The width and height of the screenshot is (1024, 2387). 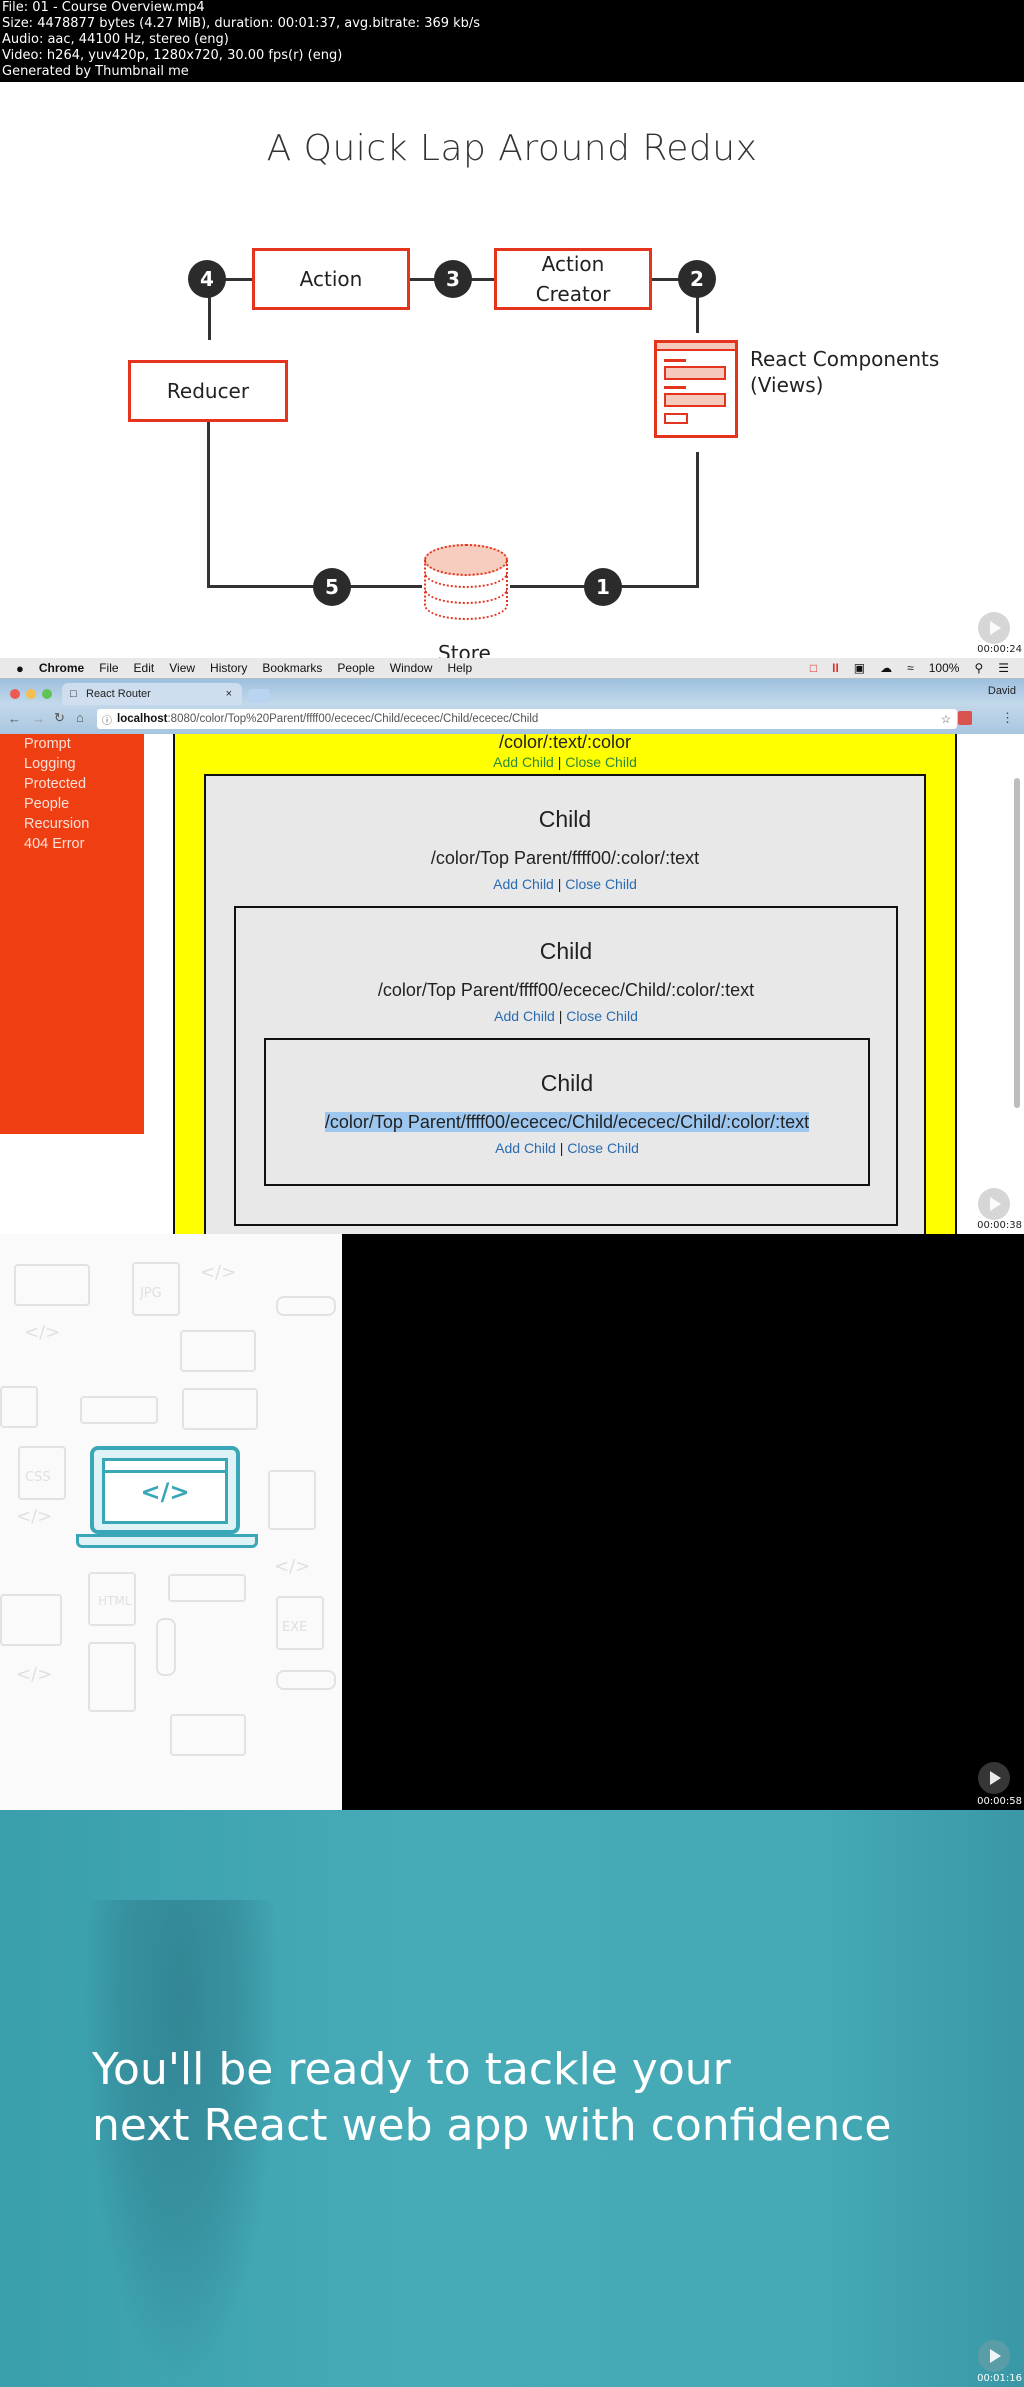 I want to click on laptop-code-icon: </>, so click(x=168, y=1500).